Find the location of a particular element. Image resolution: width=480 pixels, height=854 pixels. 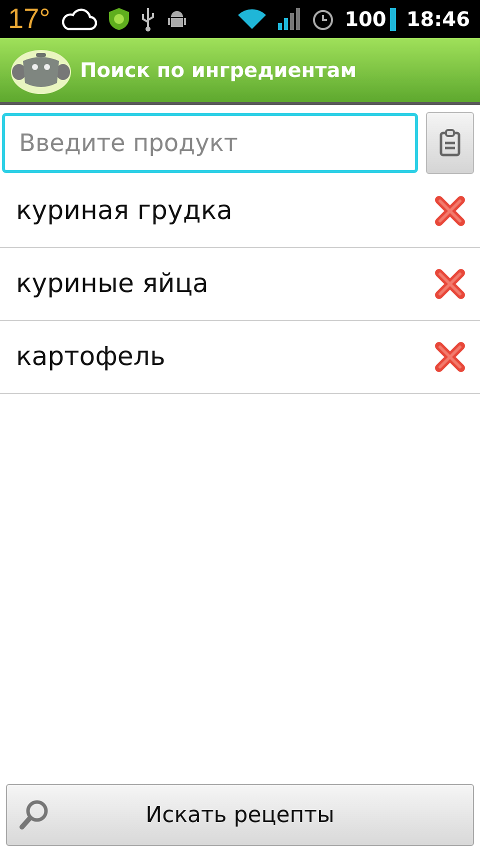

wifi-icon is located at coordinates (251, 19).